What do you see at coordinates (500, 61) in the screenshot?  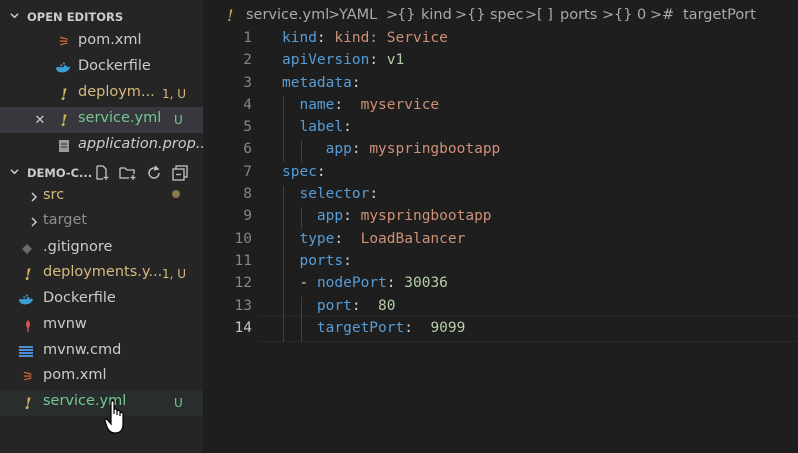 I see `code-line: 2 apiVersion: v1` at bounding box center [500, 61].